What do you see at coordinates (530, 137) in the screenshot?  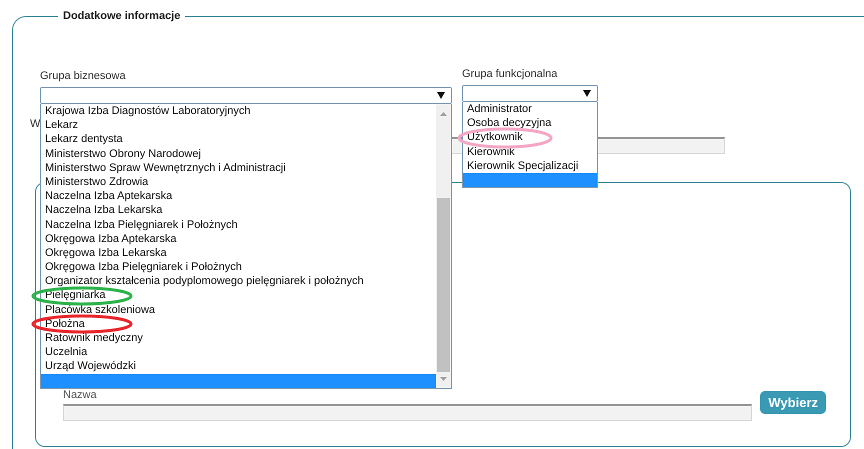 I see `dropdown-option: Użytkownik` at bounding box center [530, 137].